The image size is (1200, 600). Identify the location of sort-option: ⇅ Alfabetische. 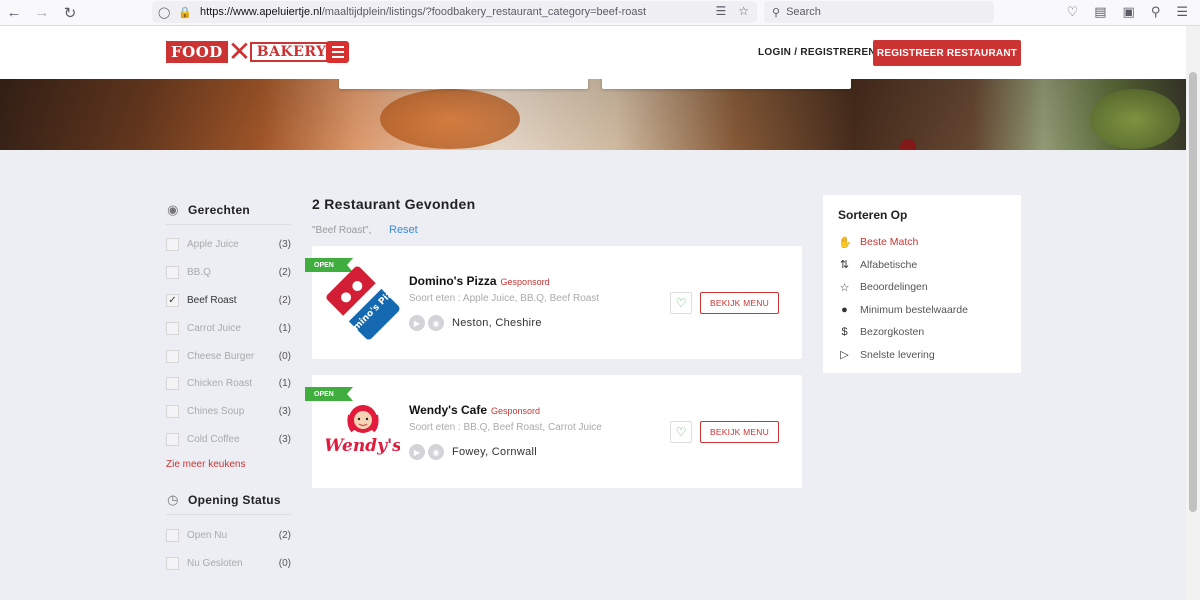
(929, 265).